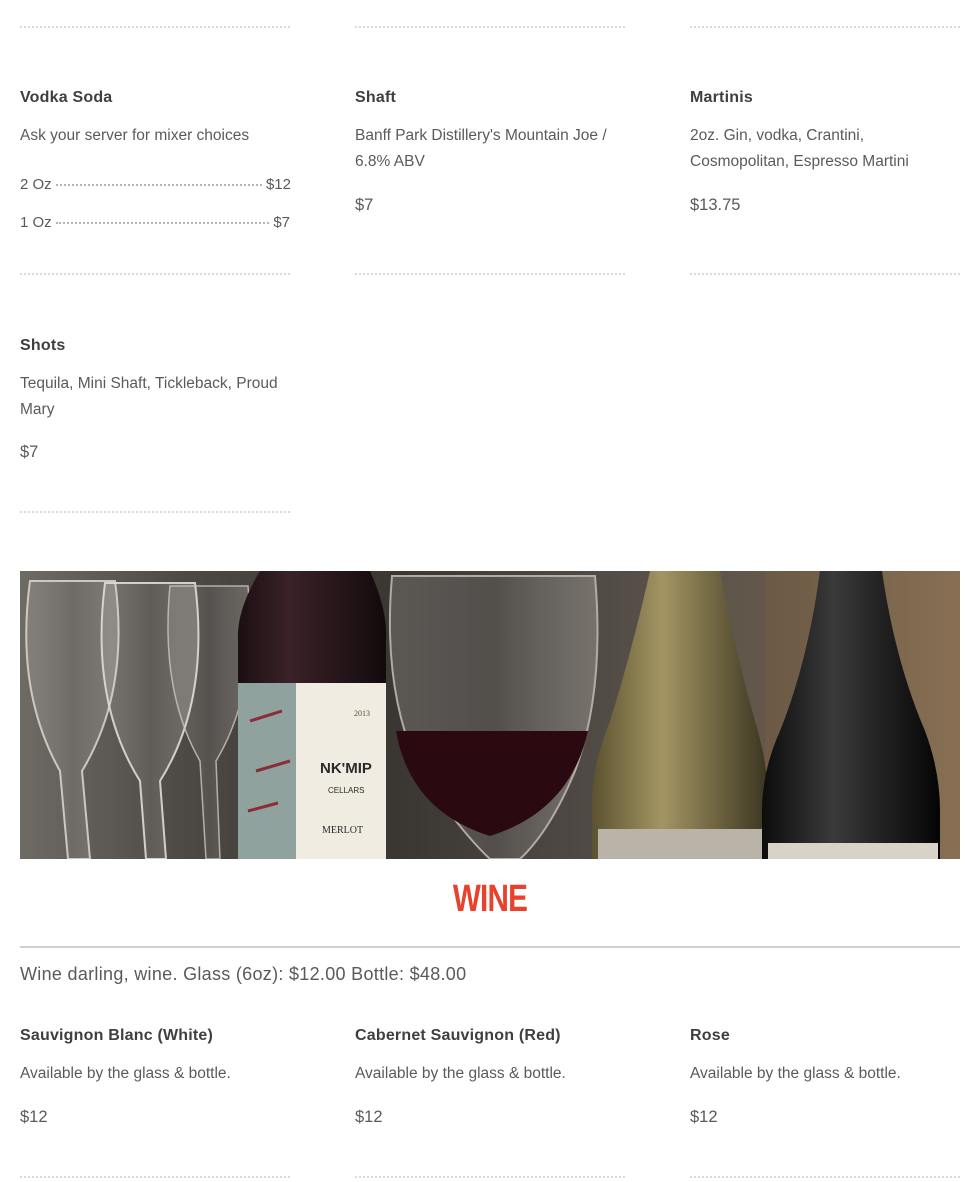 This screenshot has height=1182, width=965. Describe the element at coordinates (66, 97) in the screenshot. I see `menu-item-title-vodka-soda: Vodka Soda` at that location.